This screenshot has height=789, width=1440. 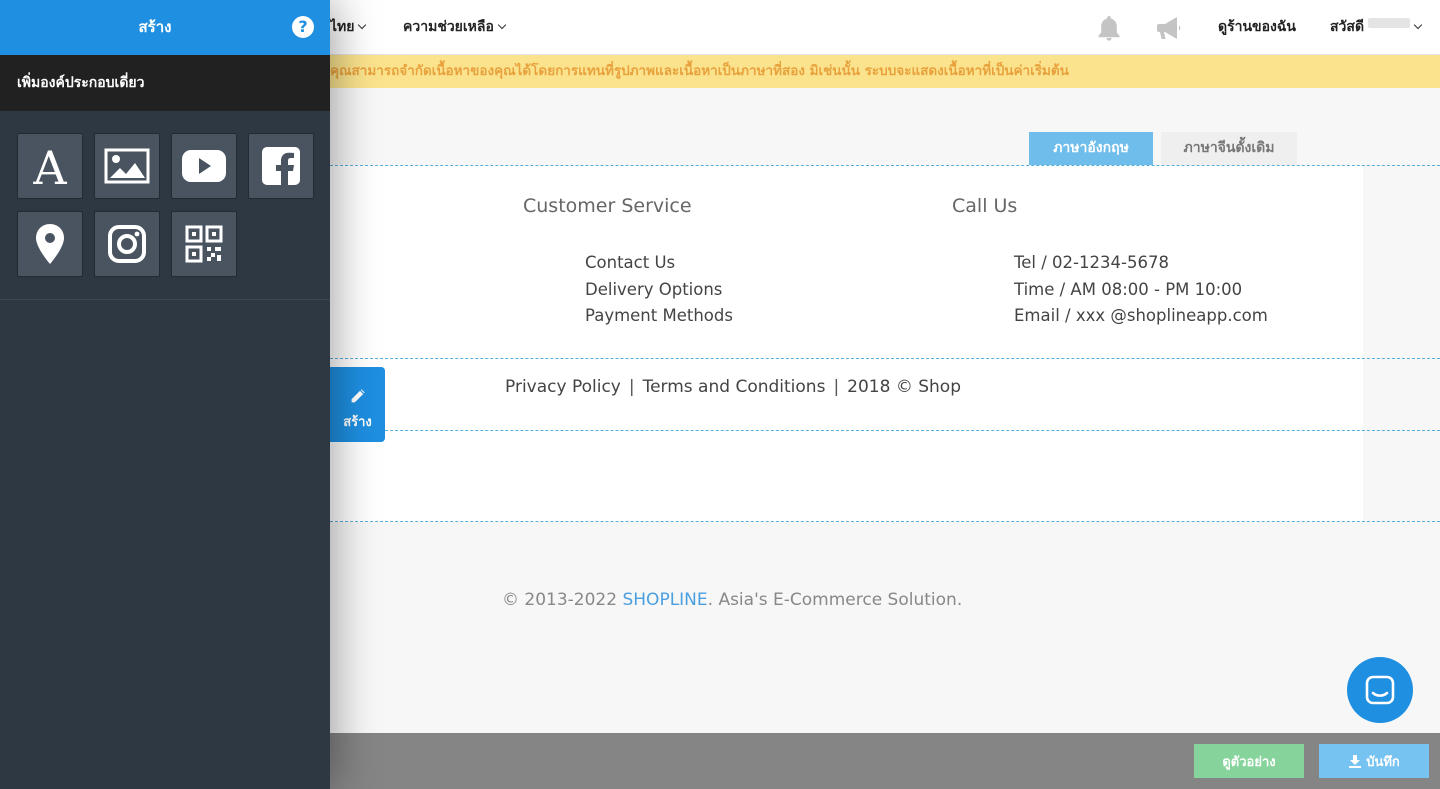 I want to click on customer-service-title: Customer Service, so click(x=607, y=206).